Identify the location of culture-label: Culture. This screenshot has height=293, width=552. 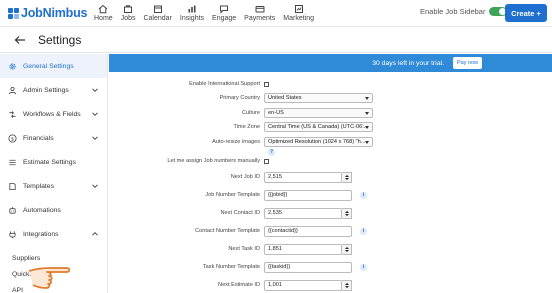
(250, 113).